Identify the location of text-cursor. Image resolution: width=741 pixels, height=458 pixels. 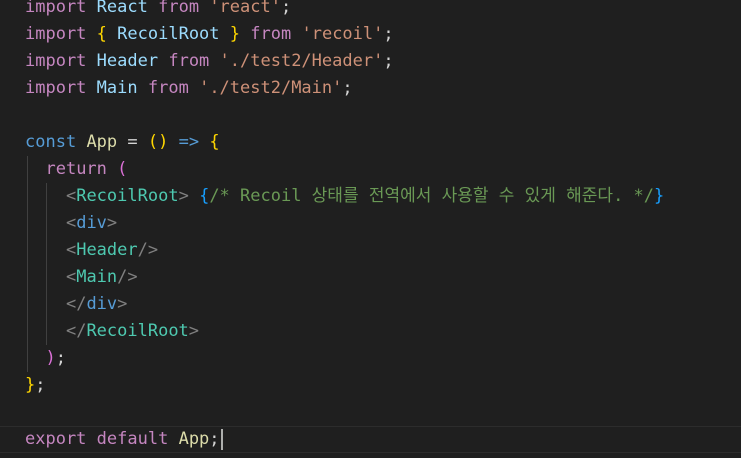
(221, 439).